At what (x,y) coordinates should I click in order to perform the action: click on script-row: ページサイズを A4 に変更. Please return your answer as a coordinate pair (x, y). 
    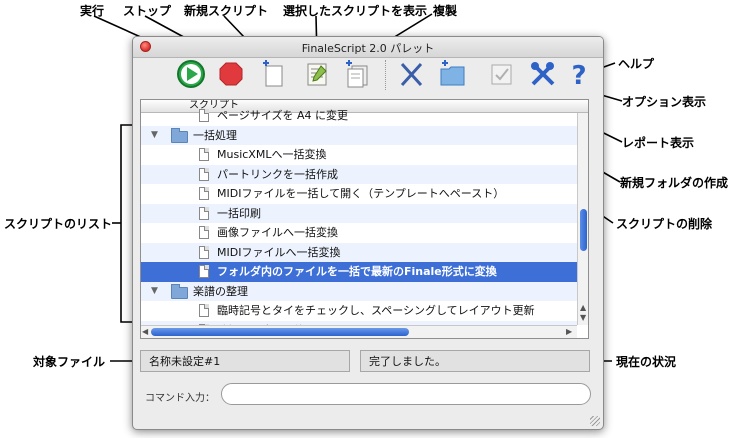
    Looking at the image, I should click on (359, 116).